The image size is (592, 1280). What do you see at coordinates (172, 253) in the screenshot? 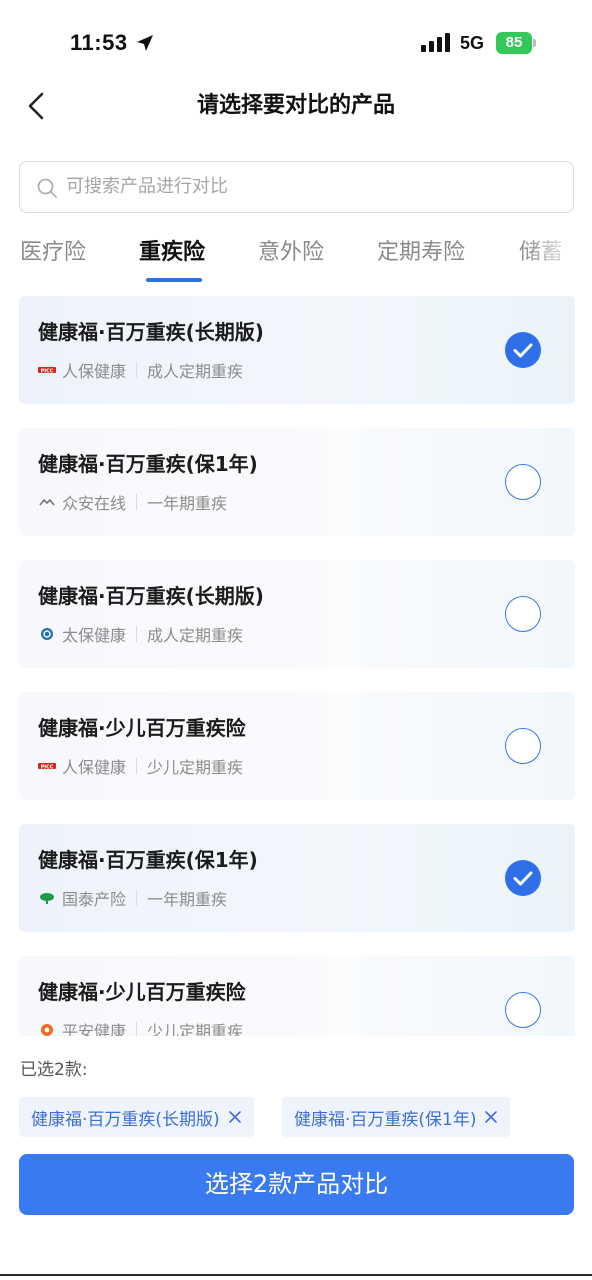
I see `tab-critical-illness: 重疾险` at bounding box center [172, 253].